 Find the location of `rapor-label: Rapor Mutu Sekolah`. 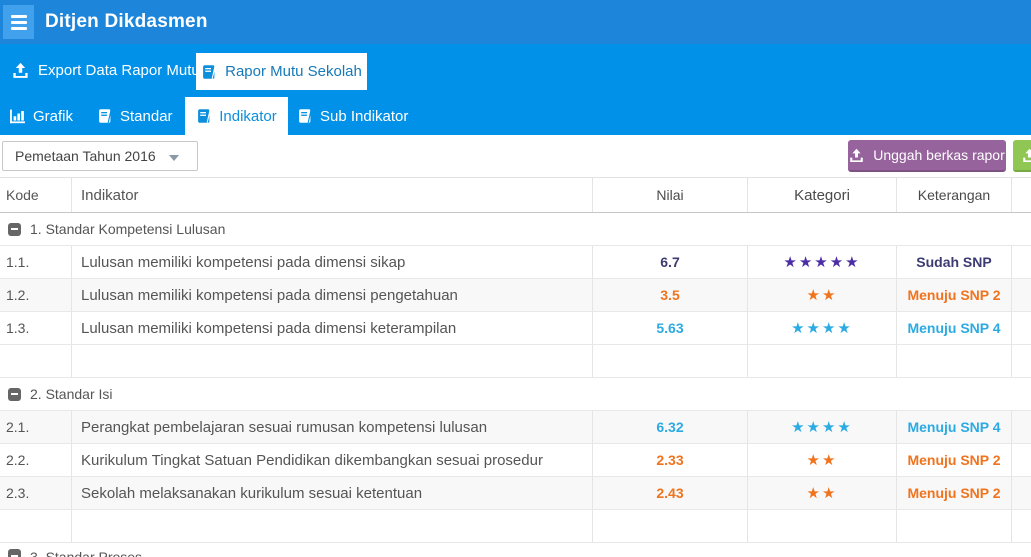

rapor-label: Rapor Mutu Sekolah is located at coordinates (293, 71).